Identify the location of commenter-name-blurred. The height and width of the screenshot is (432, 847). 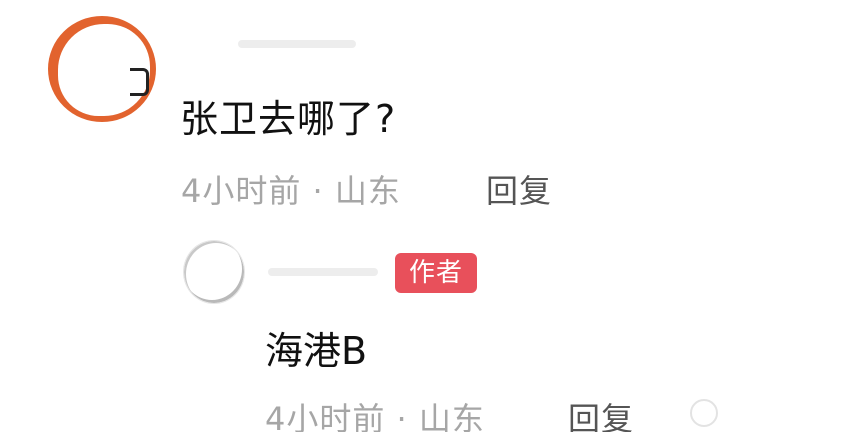
(297, 44).